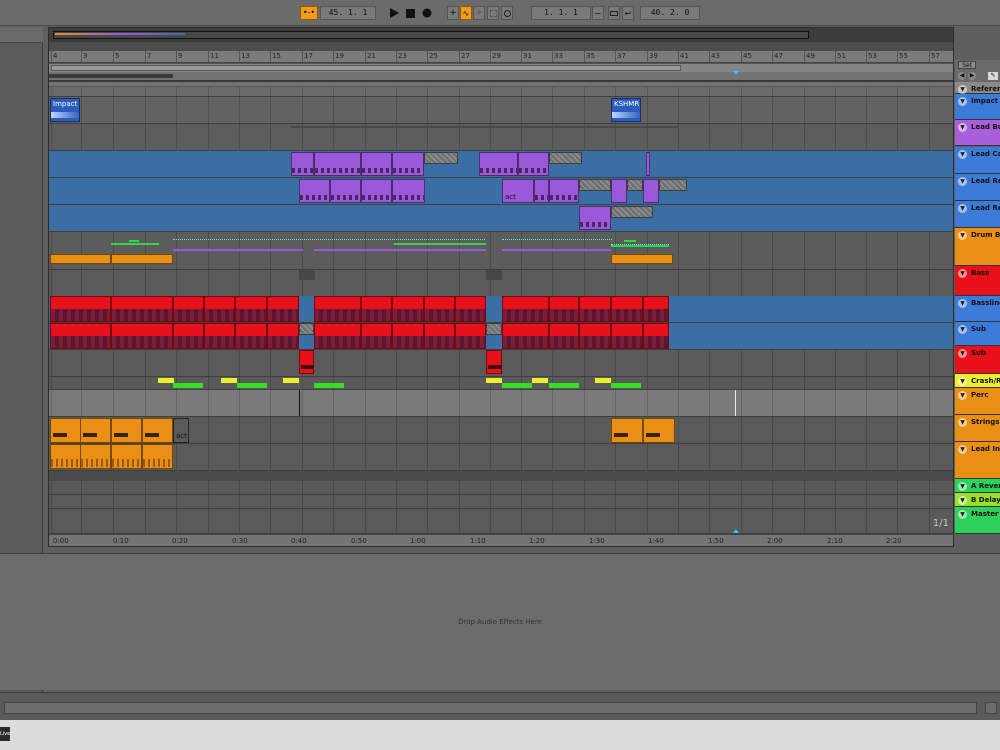 Image resolution: width=1000 pixels, height=750 pixels. I want to click on overdub-button: +, so click(453, 13).